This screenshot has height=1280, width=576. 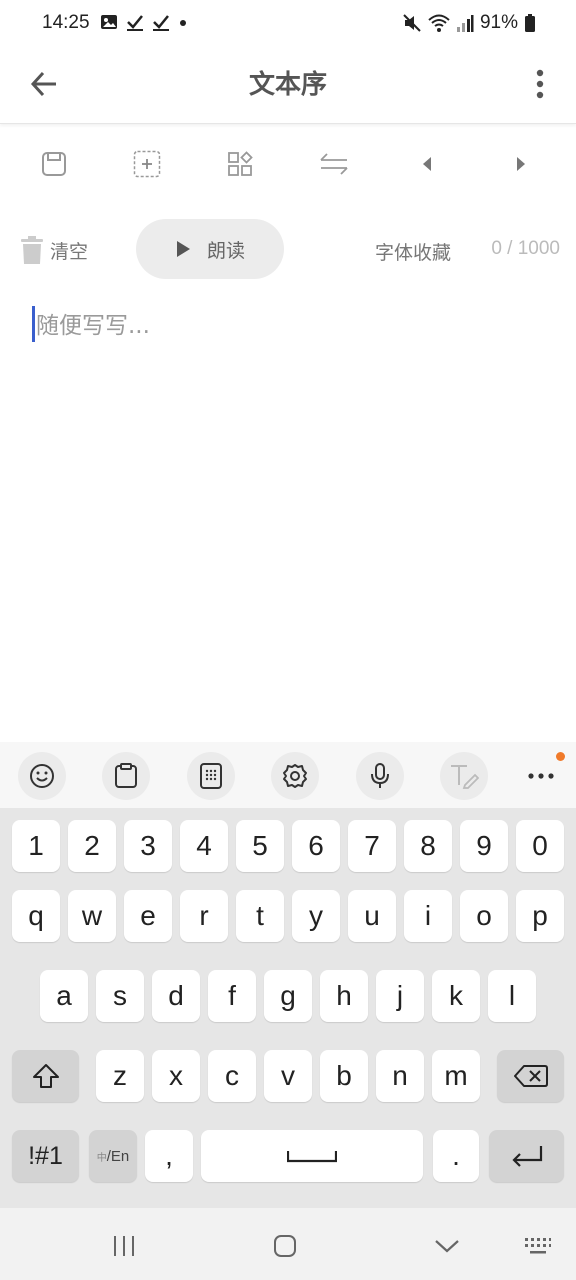 I want to click on read-aloud-label: 朗读, so click(x=225, y=250).